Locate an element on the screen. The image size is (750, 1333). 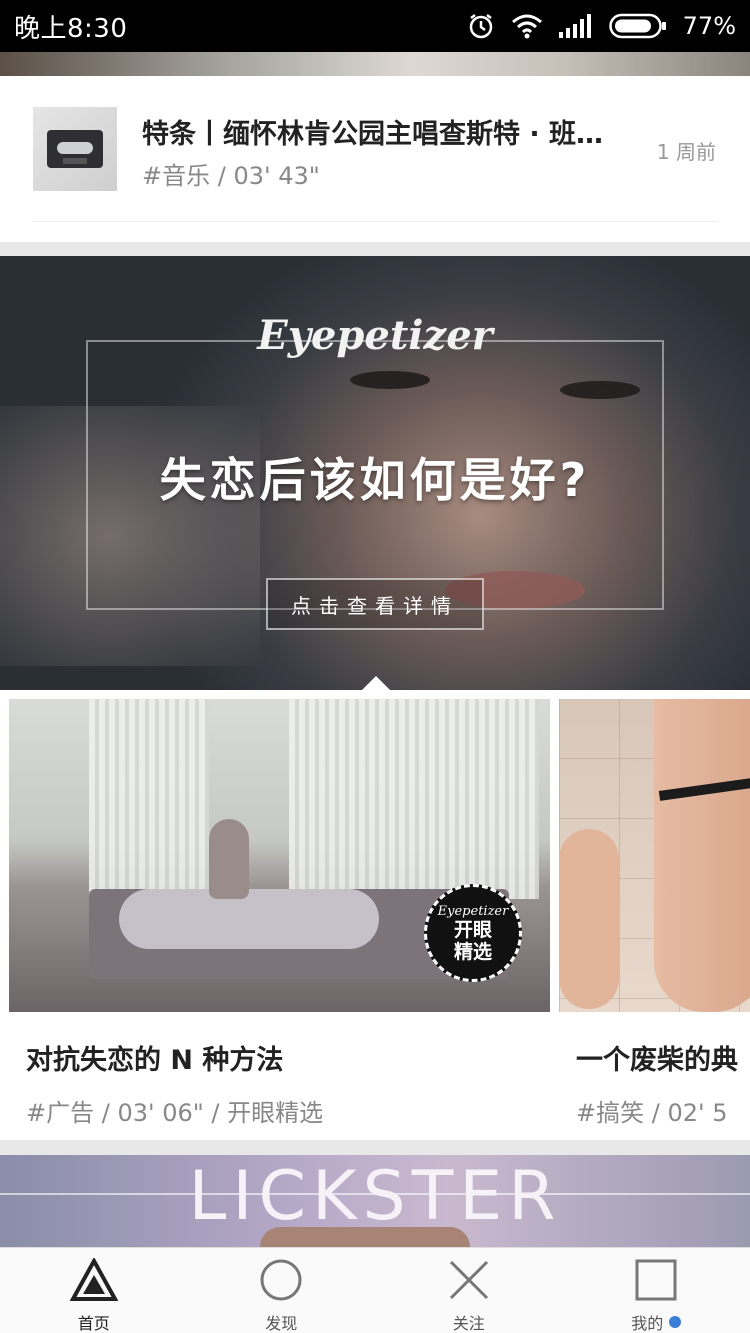
video-thumbnail is located at coordinates (75, 149).